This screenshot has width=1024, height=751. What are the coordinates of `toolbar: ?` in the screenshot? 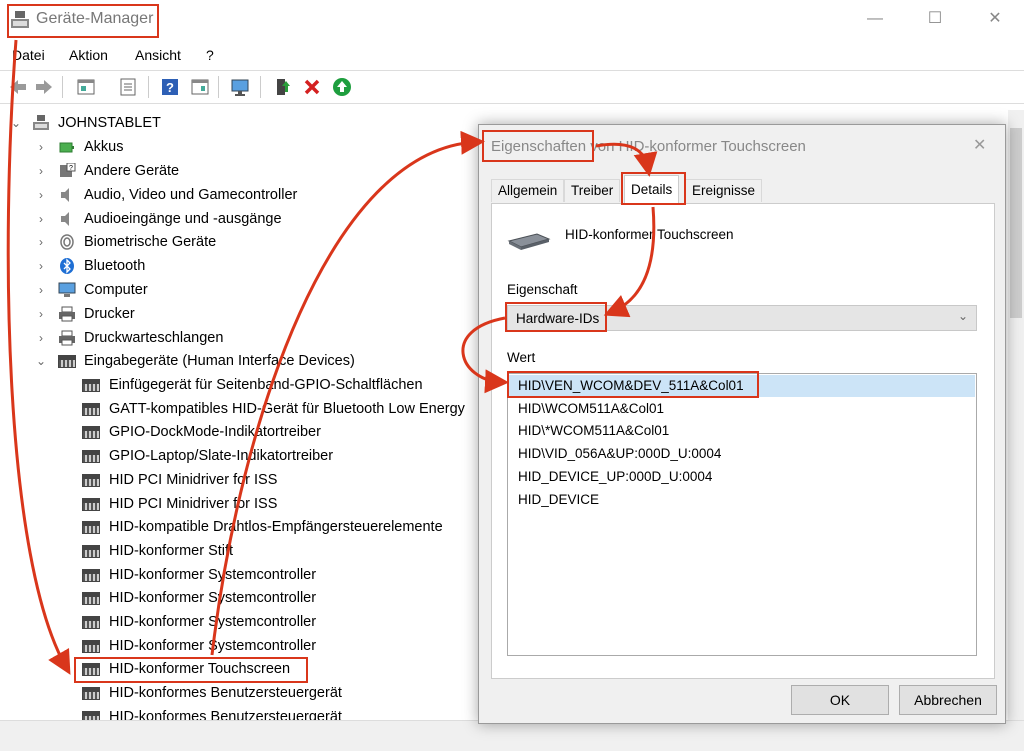 It's located at (512, 87).